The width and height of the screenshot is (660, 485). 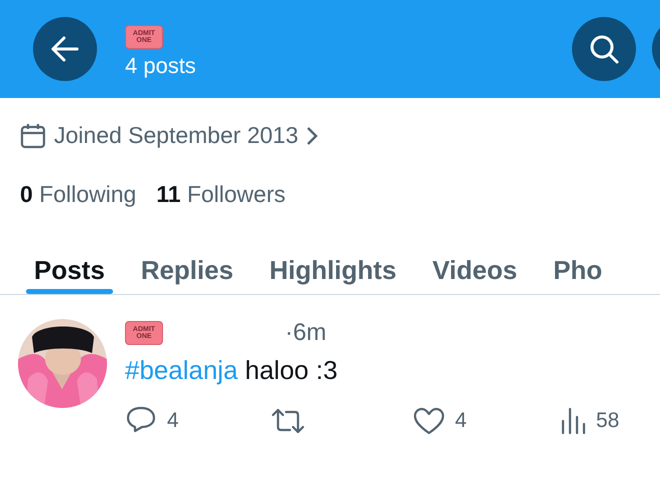 What do you see at coordinates (475, 264) in the screenshot?
I see `profile-tab: Videos` at bounding box center [475, 264].